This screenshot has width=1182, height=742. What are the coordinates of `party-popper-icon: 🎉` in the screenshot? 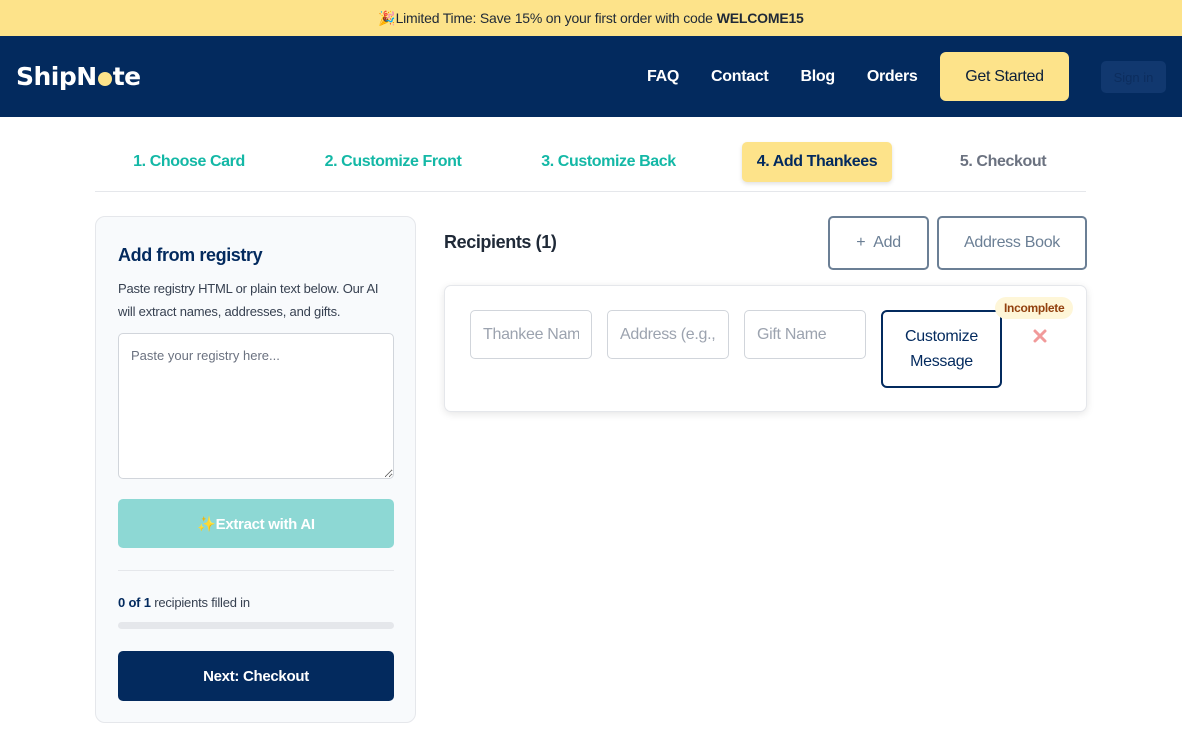 It's located at (387, 17).